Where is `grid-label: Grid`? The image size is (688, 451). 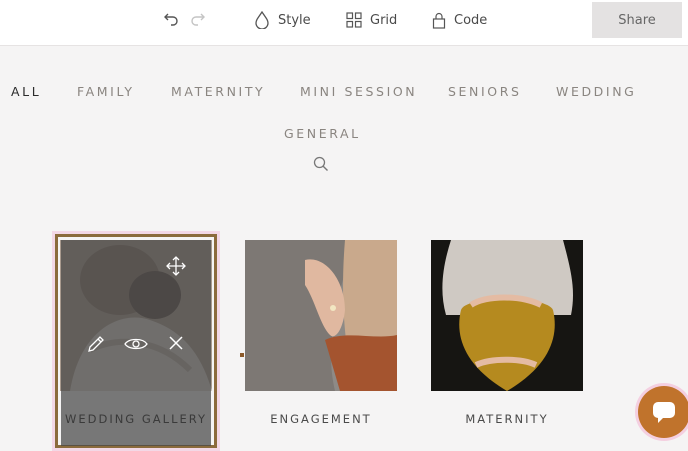 grid-label: Grid is located at coordinates (384, 20).